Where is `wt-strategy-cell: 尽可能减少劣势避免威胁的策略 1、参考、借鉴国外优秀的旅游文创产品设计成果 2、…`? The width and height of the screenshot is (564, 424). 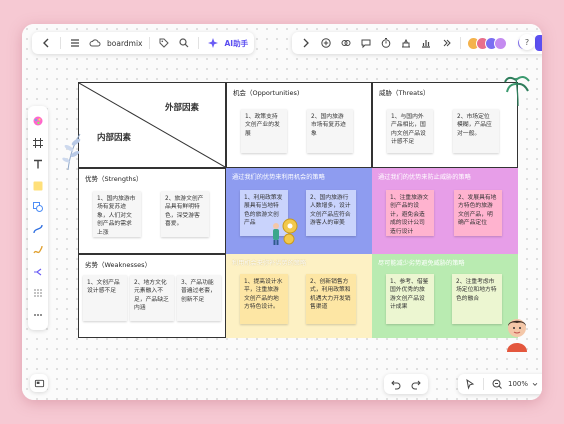
wt-strategy-cell: 尽可能减少劣势避免威胁的策略 1、参考、借鉴国外优秀的旅游文创产品设计成果 2、… is located at coordinates (445, 296).